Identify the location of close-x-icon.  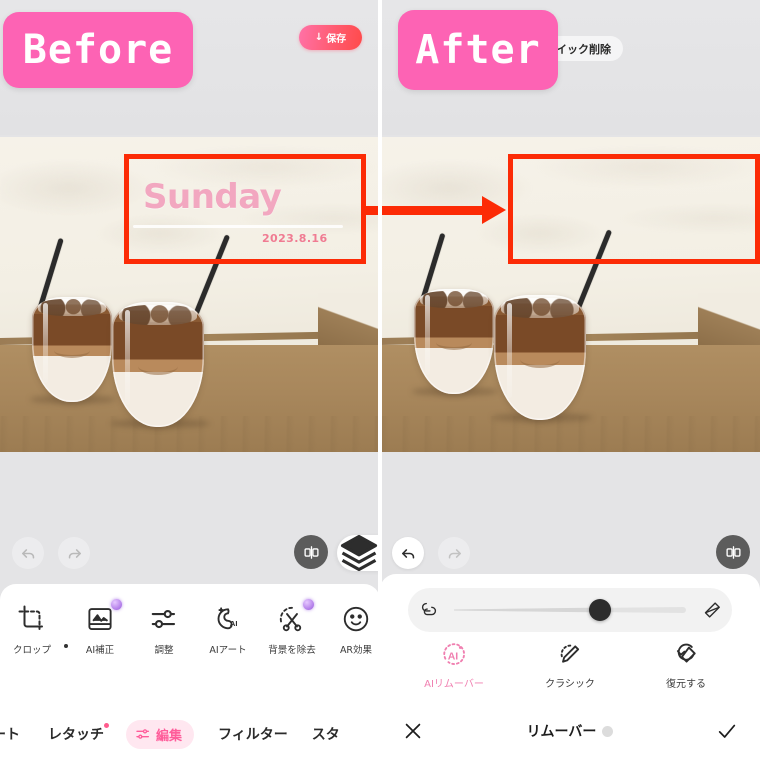
(413, 731).